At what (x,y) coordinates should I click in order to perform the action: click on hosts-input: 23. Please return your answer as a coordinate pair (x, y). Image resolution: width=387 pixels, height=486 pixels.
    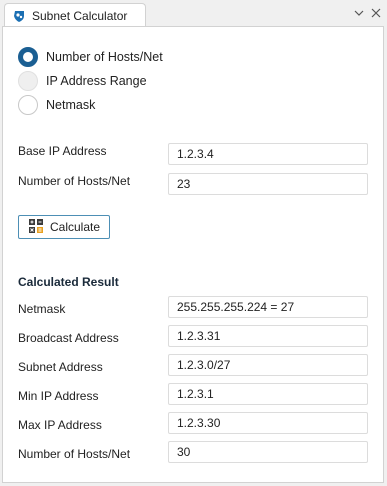
    Looking at the image, I should click on (268, 184).